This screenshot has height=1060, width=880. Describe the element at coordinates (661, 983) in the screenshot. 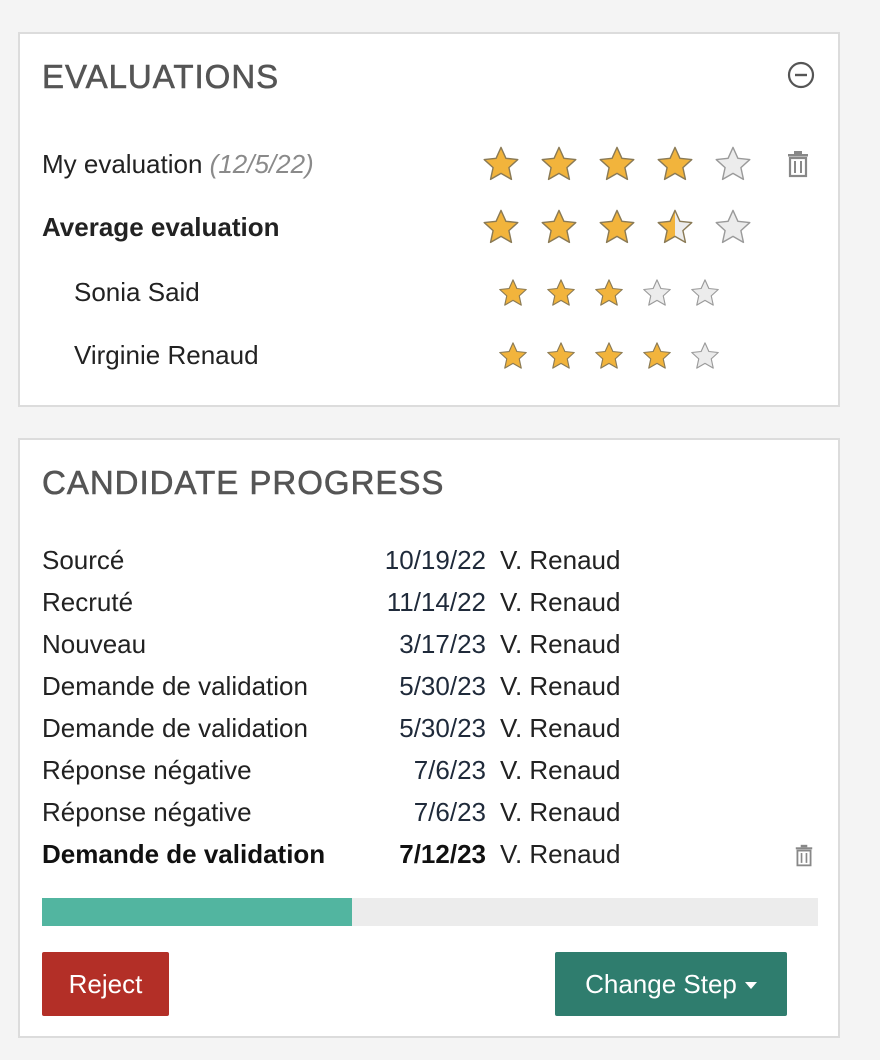

I see `change-step-label: Change Step` at that location.